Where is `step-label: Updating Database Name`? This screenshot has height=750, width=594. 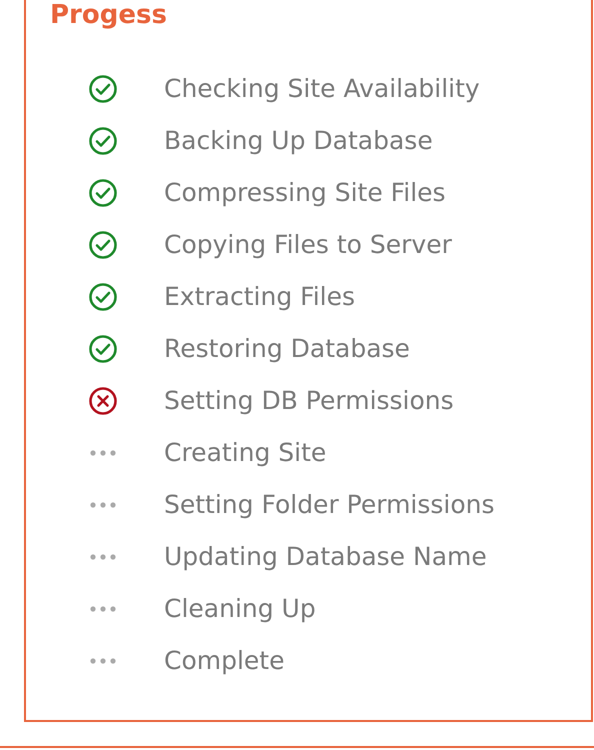
step-label: Updating Database Name is located at coordinates (325, 557).